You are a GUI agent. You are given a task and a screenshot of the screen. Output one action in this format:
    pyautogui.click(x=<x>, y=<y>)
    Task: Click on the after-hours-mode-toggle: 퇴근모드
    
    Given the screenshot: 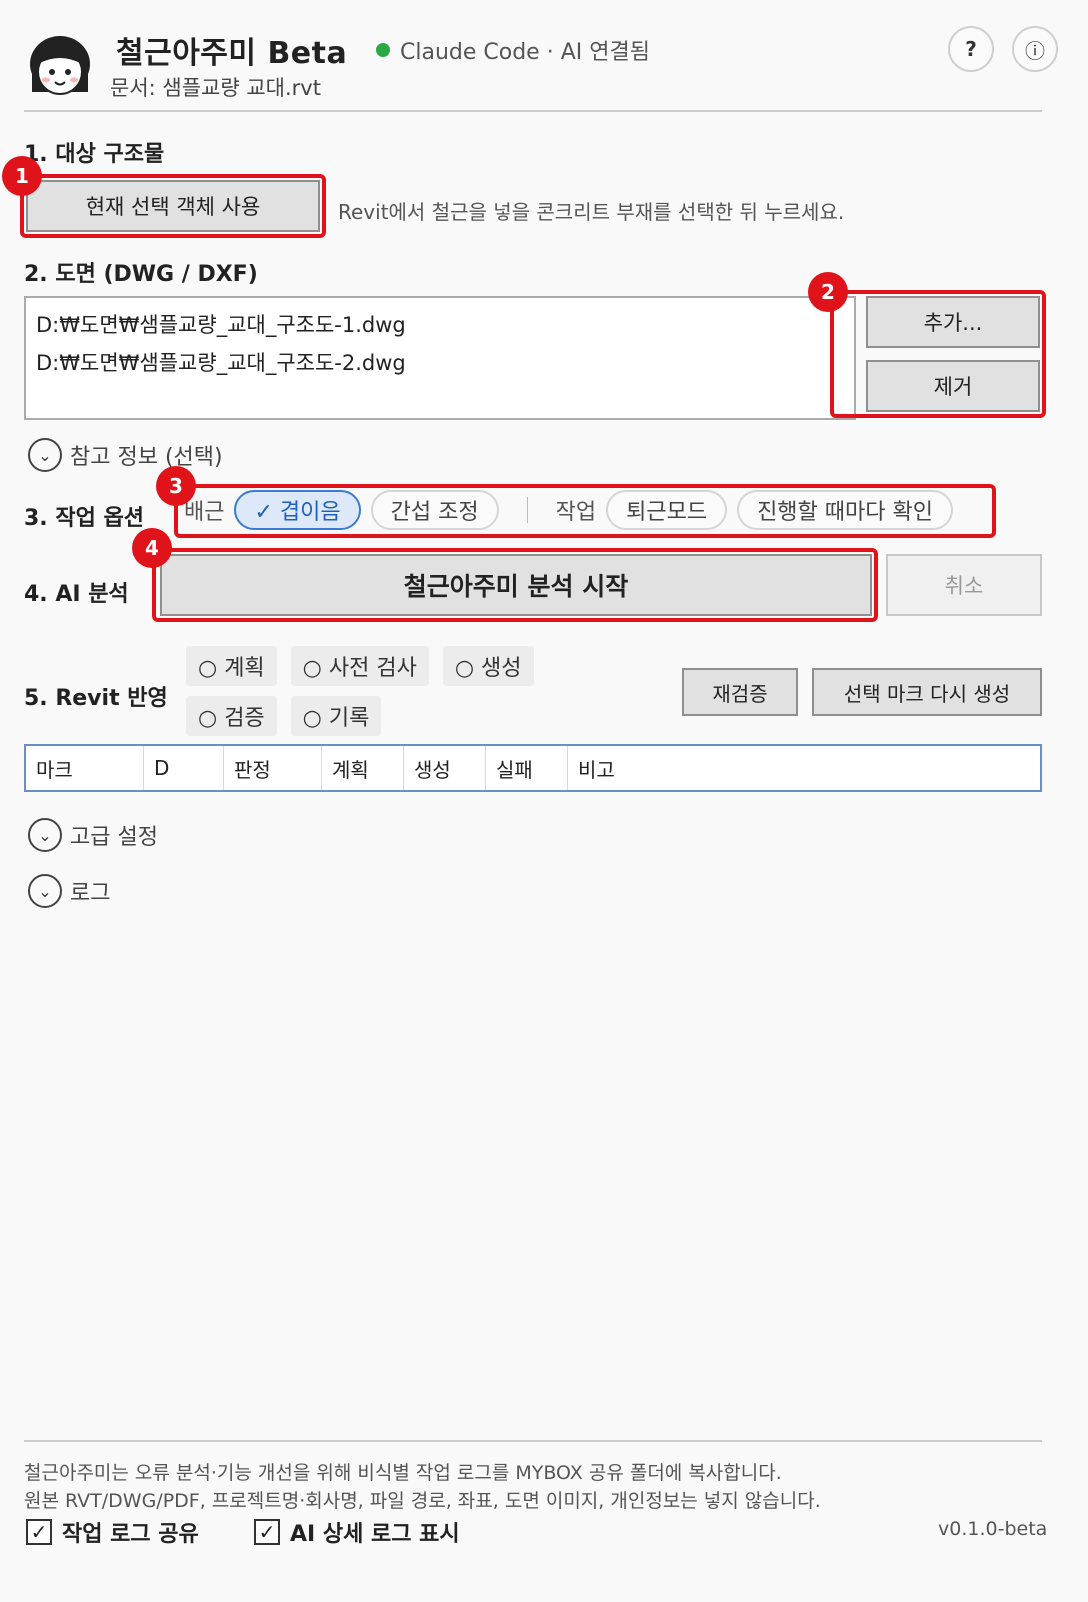 What is the action you would take?
    pyautogui.click(x=667, y=510)
    